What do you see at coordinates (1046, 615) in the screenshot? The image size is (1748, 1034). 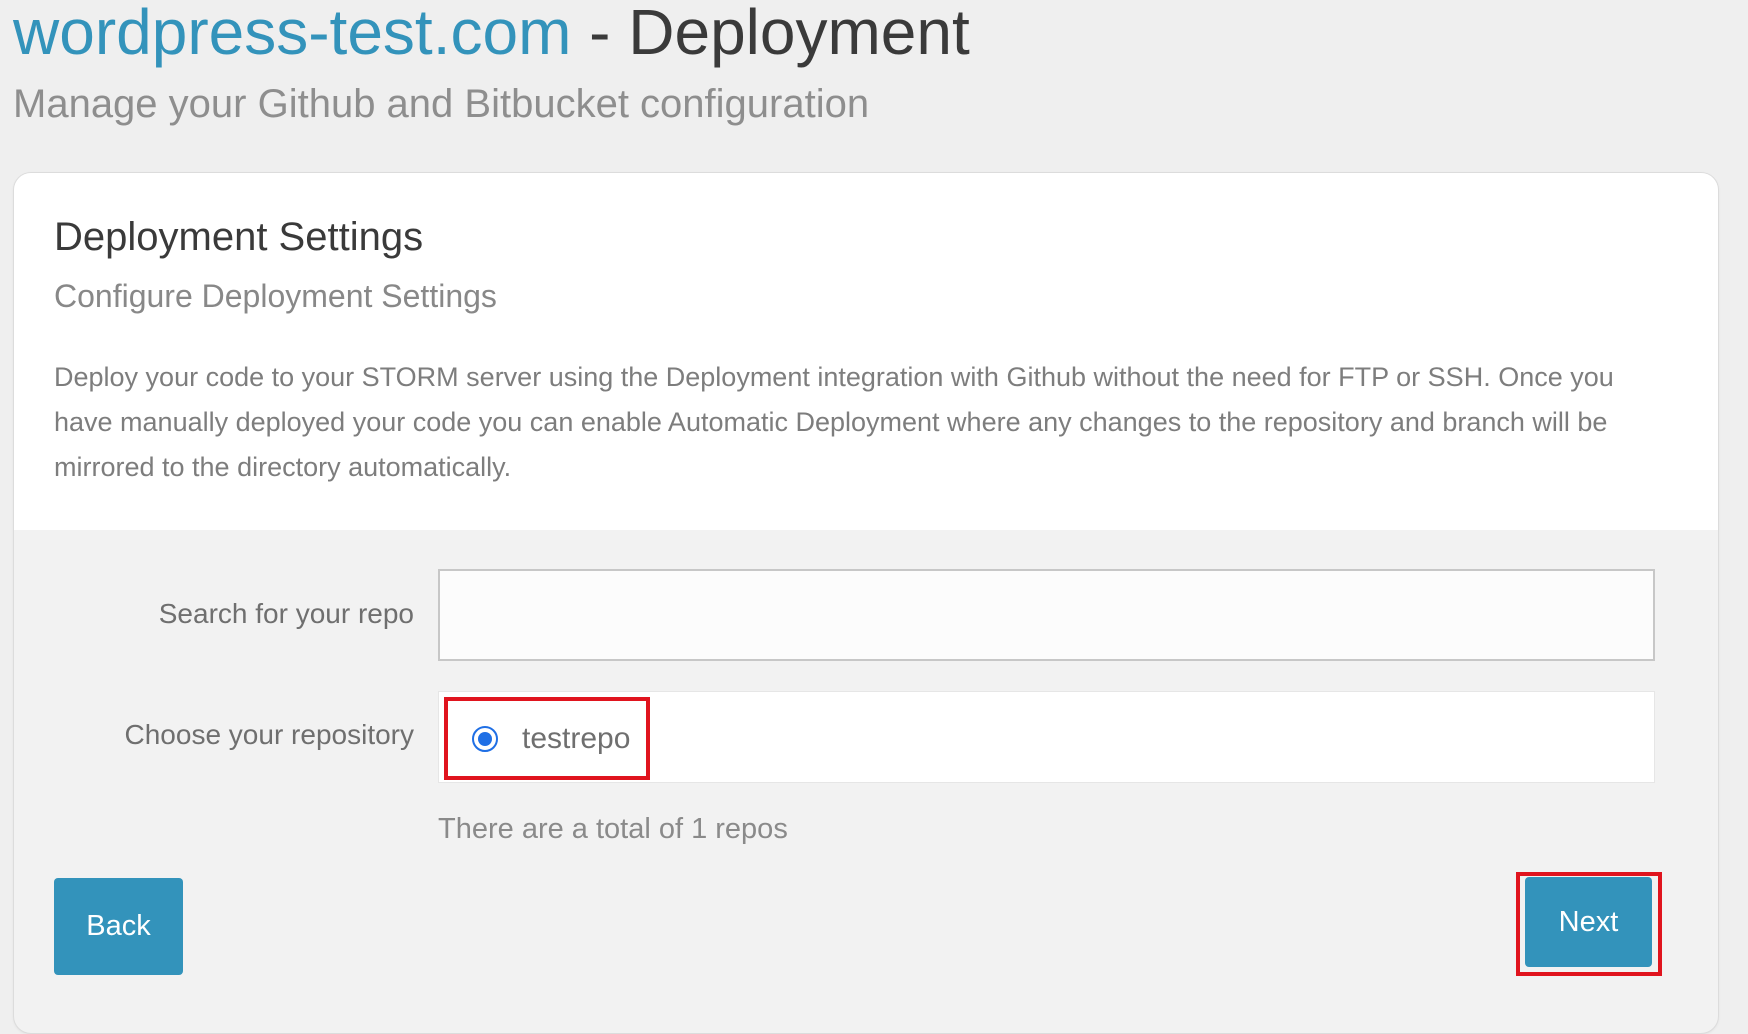 I see `search-repo-input` at bounding box center [1046, 615].